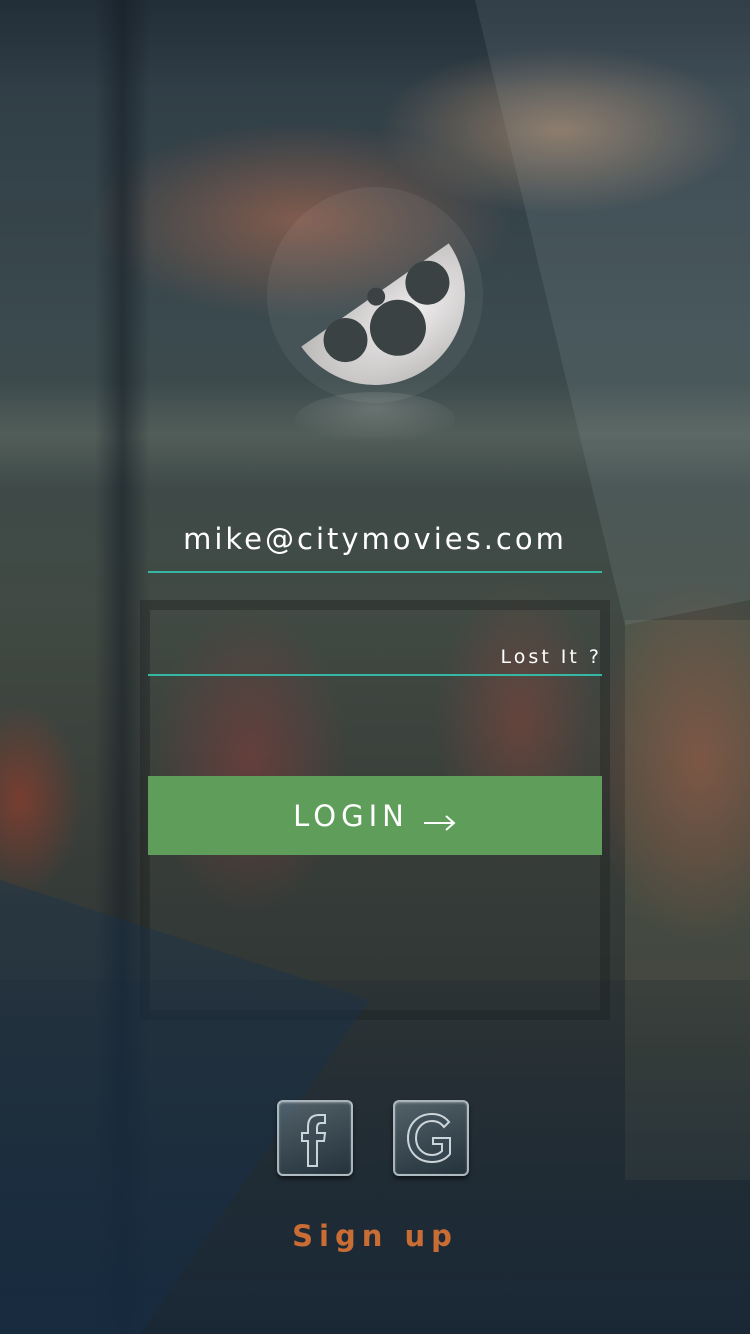 The image size is (750, 1334). What do you see at coordinates (375, 539) in the screenshot?
I see `email-field: mike@citymovies.com` at bounding box center [375, 539].